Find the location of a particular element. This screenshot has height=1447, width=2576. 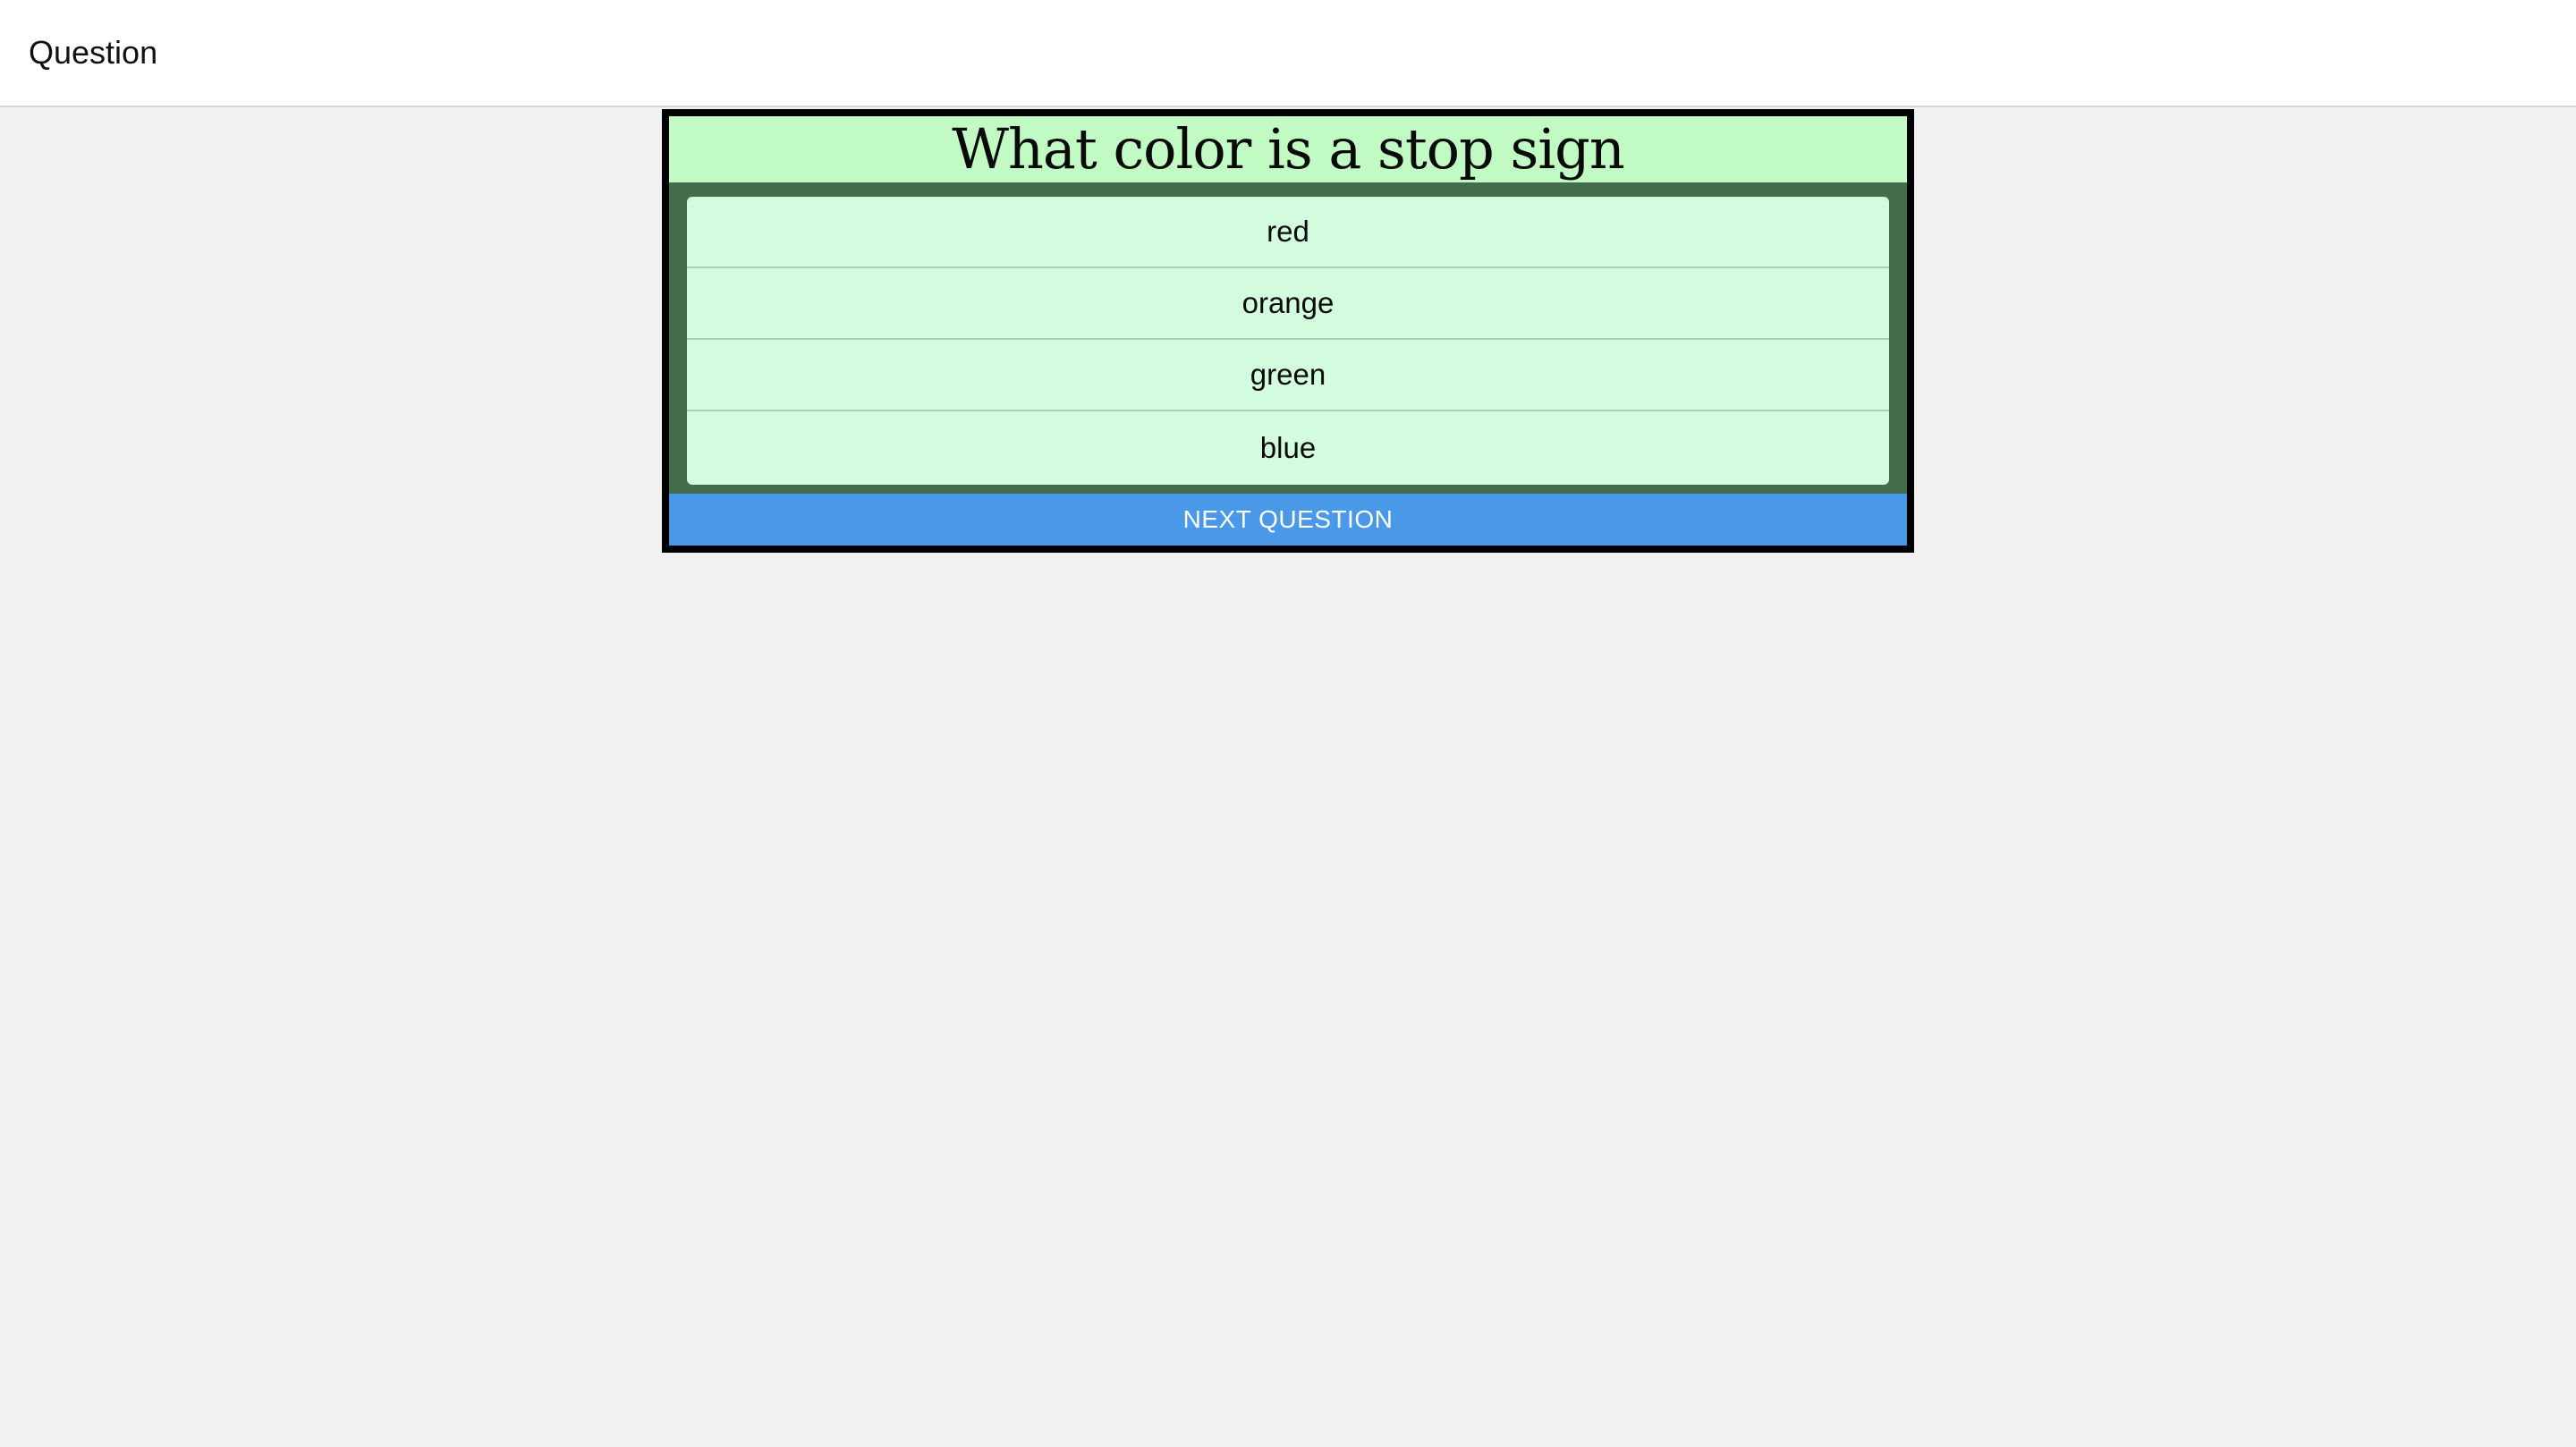

question-text: What color is a stop sign is located at coordinates (1288, 149).